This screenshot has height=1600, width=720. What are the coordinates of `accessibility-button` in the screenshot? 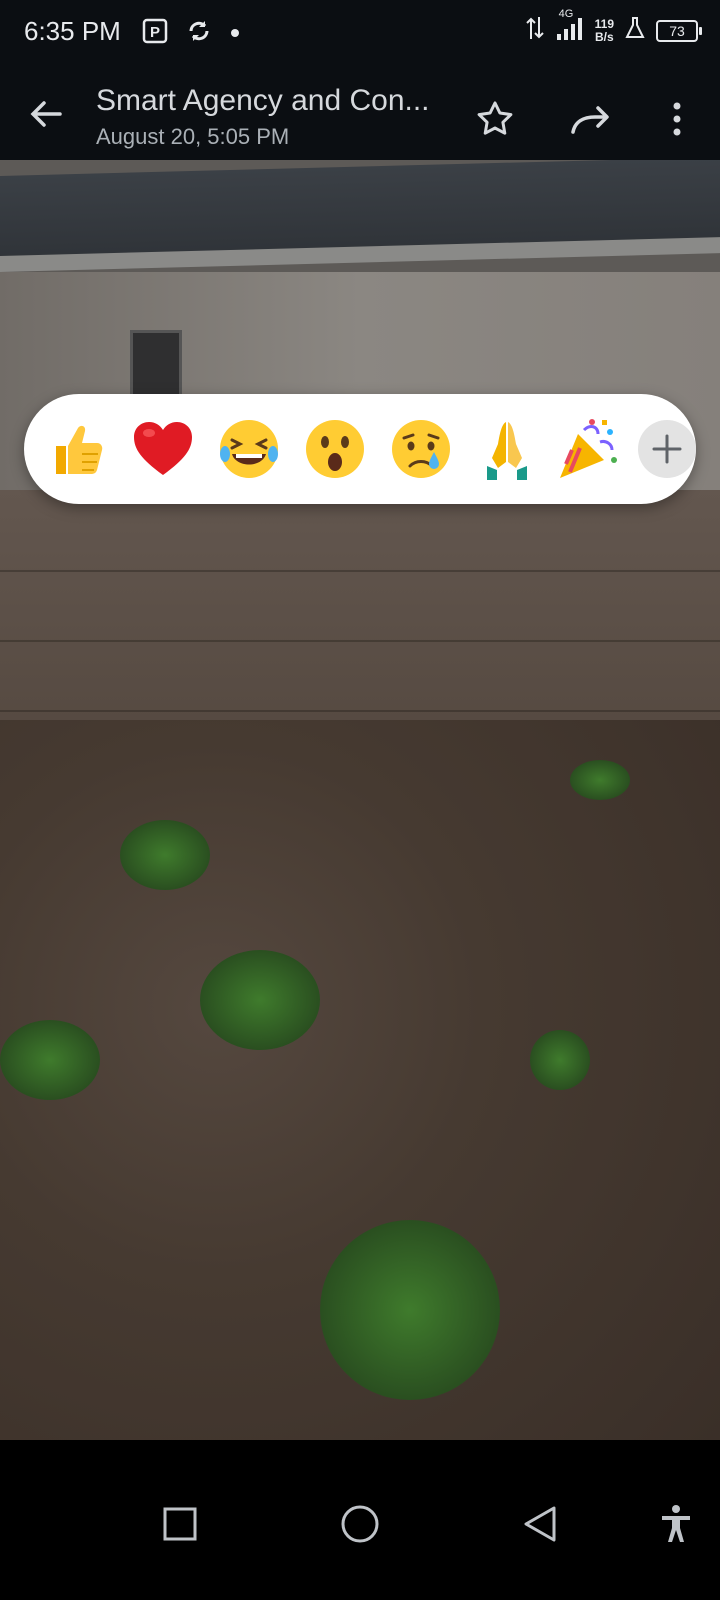 It's located at (676, 1524).